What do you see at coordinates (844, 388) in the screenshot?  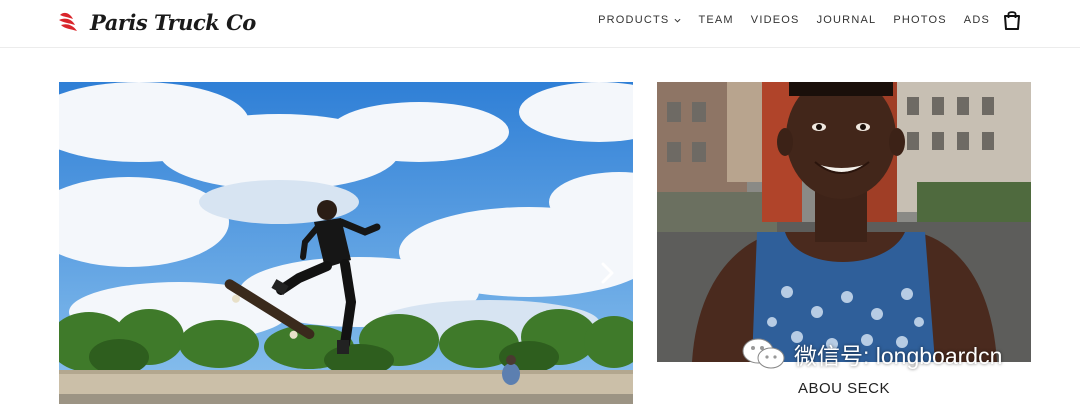 I see `rider-name: ABOU SECK` at bounding box center [844, 388].